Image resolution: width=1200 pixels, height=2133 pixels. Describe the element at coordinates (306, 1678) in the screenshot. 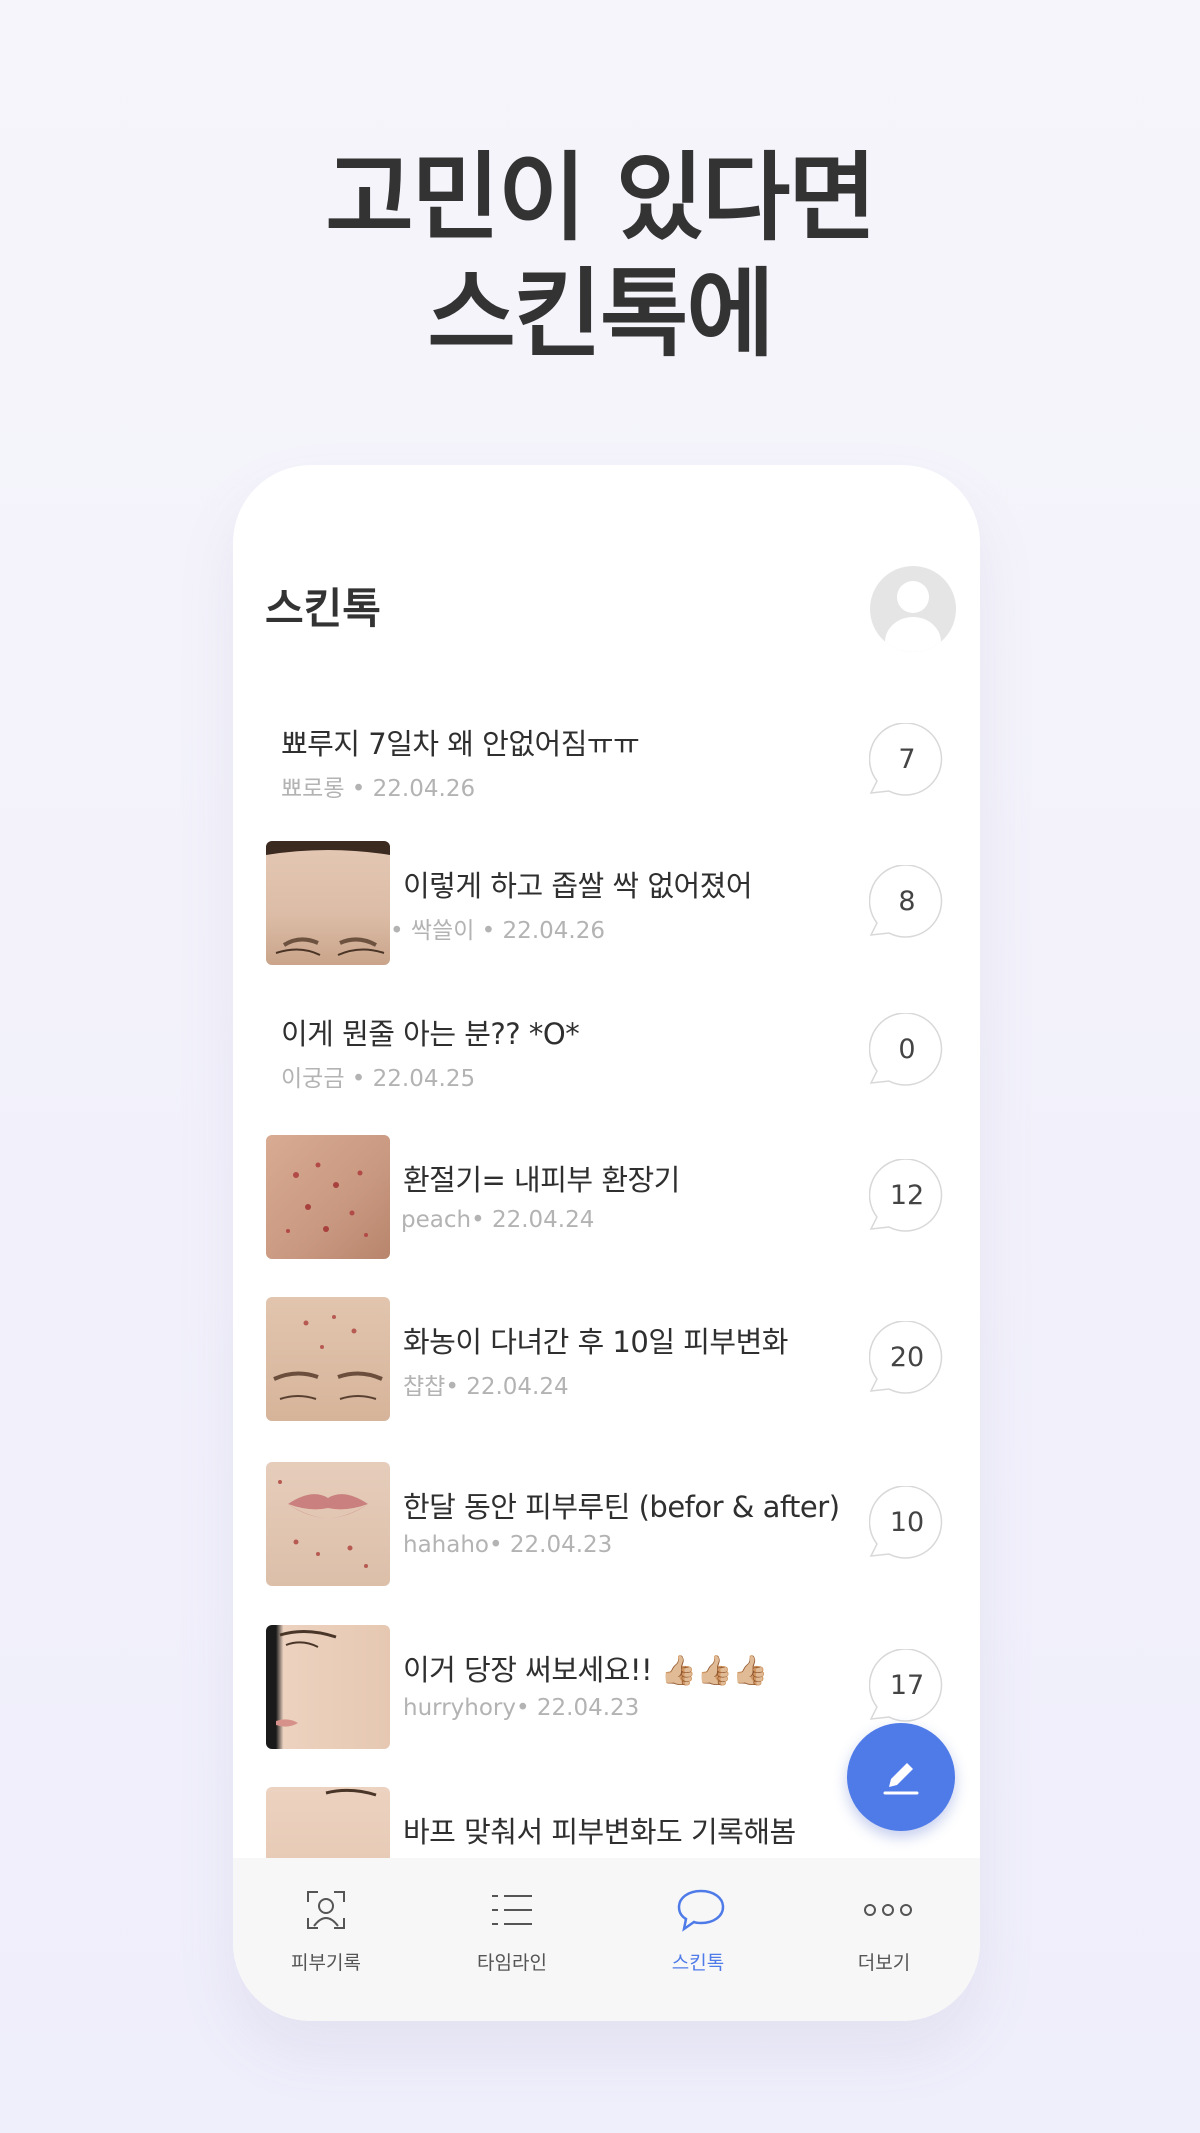

I see `cheek-photo-image` at that location.